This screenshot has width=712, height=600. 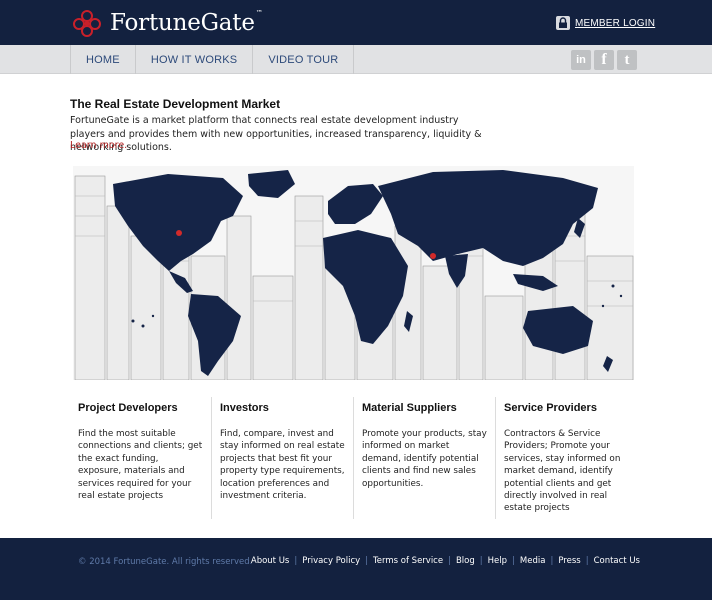 I want to click on nav-item-video-tour: VIDEO TOUR, so click(x=304, y=59).